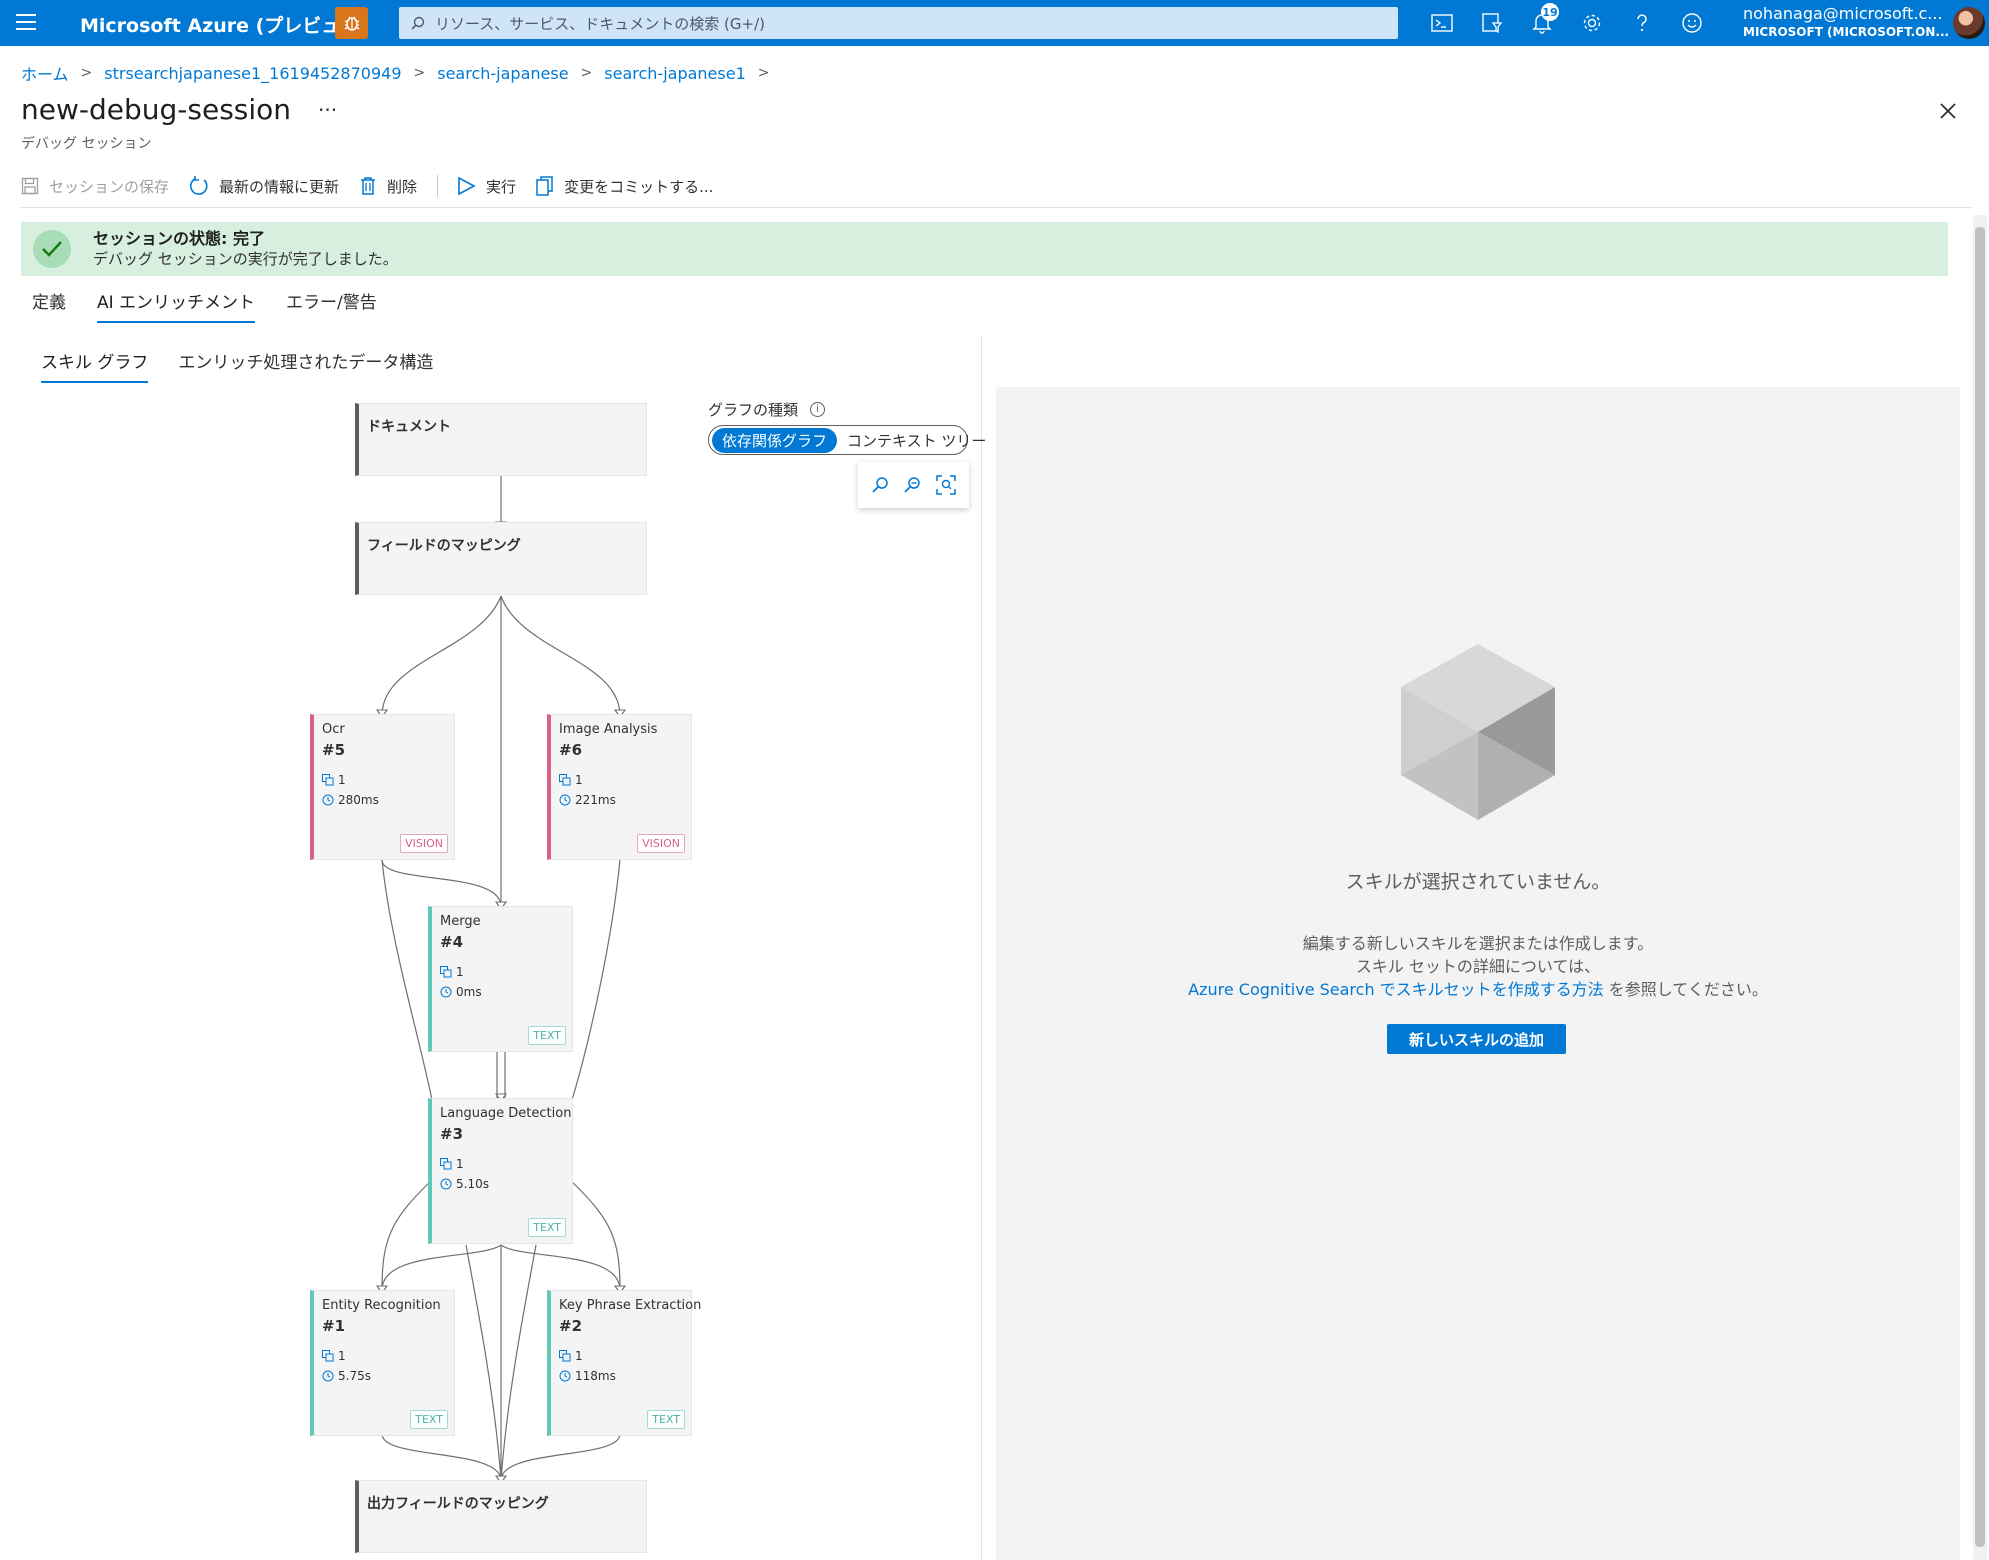 This screenshot has width=1989, height=1560. I want to click on cloud-shell-icon, so click(1442, 23).